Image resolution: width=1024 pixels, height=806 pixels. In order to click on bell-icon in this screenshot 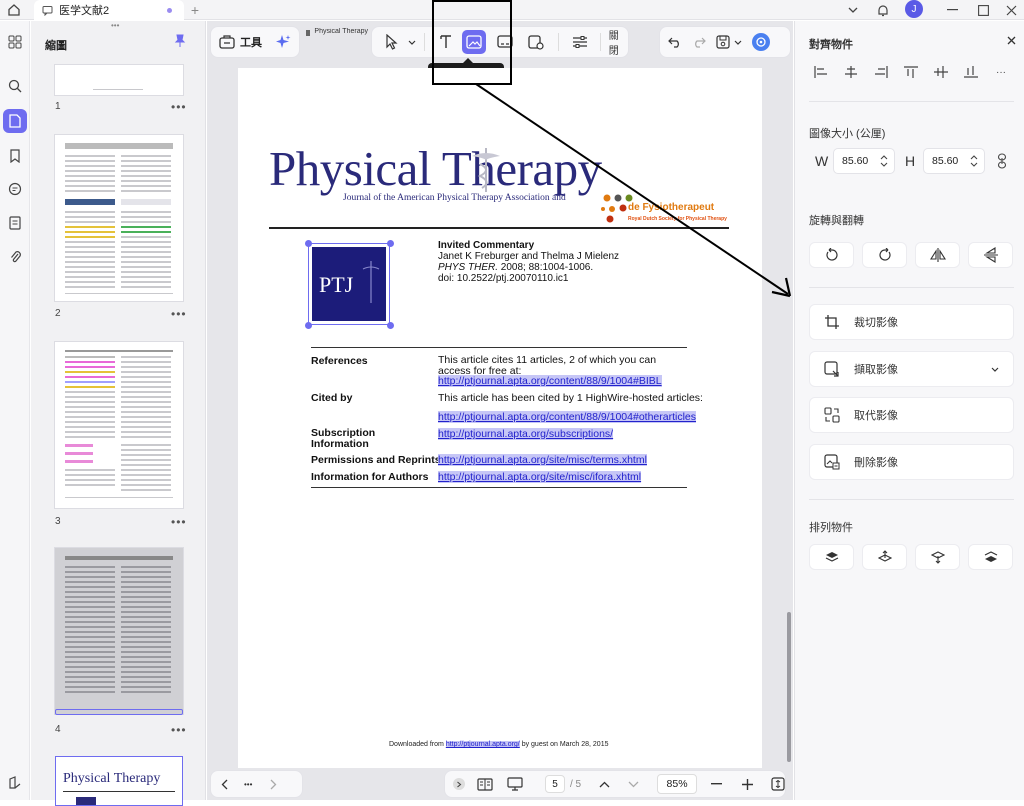, I will do `click(883, 10)`.